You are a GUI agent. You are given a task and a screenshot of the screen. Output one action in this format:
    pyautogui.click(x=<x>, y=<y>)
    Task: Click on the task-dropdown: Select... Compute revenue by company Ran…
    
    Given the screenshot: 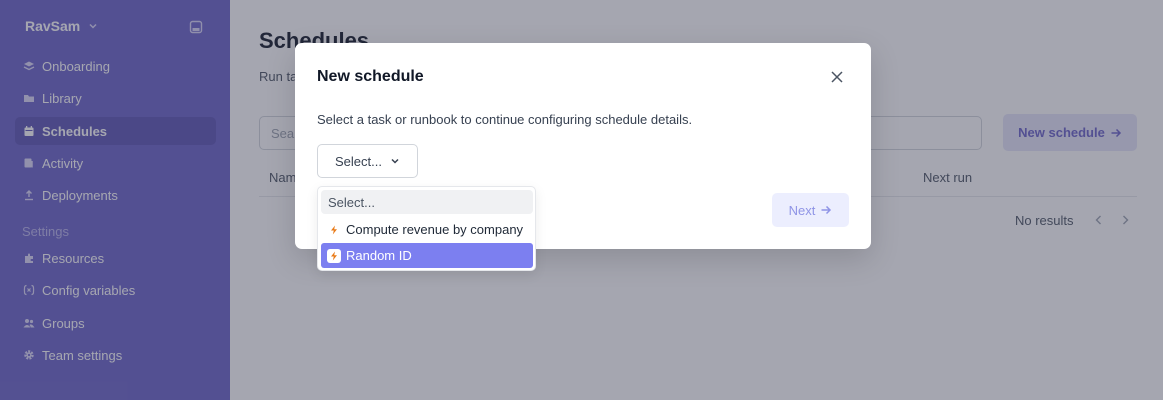 What is the action you would take?
    pyautogui.click(x=426, y=228)
    